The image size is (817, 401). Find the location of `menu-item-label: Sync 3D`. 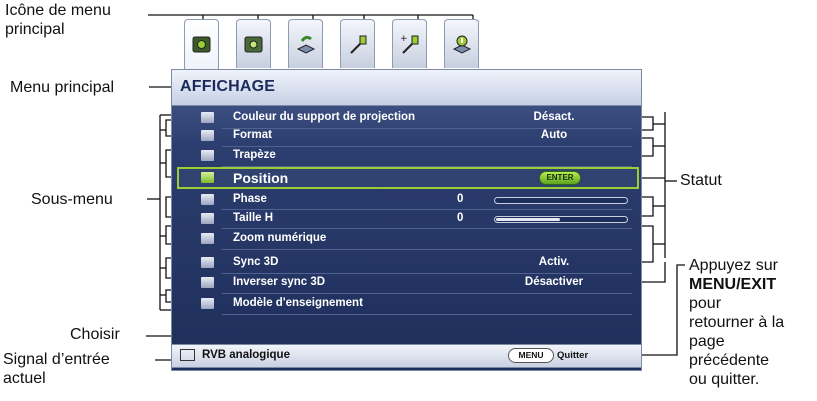

menu-item-label: Sync 3D is located at coordinates (256, 262).